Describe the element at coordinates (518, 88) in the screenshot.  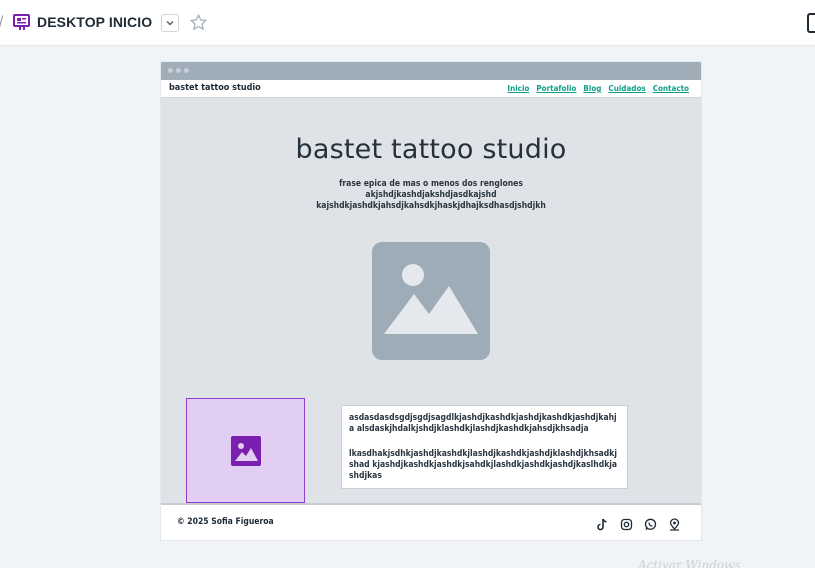
I see `nav-link-inicio: Inicio` at that location.